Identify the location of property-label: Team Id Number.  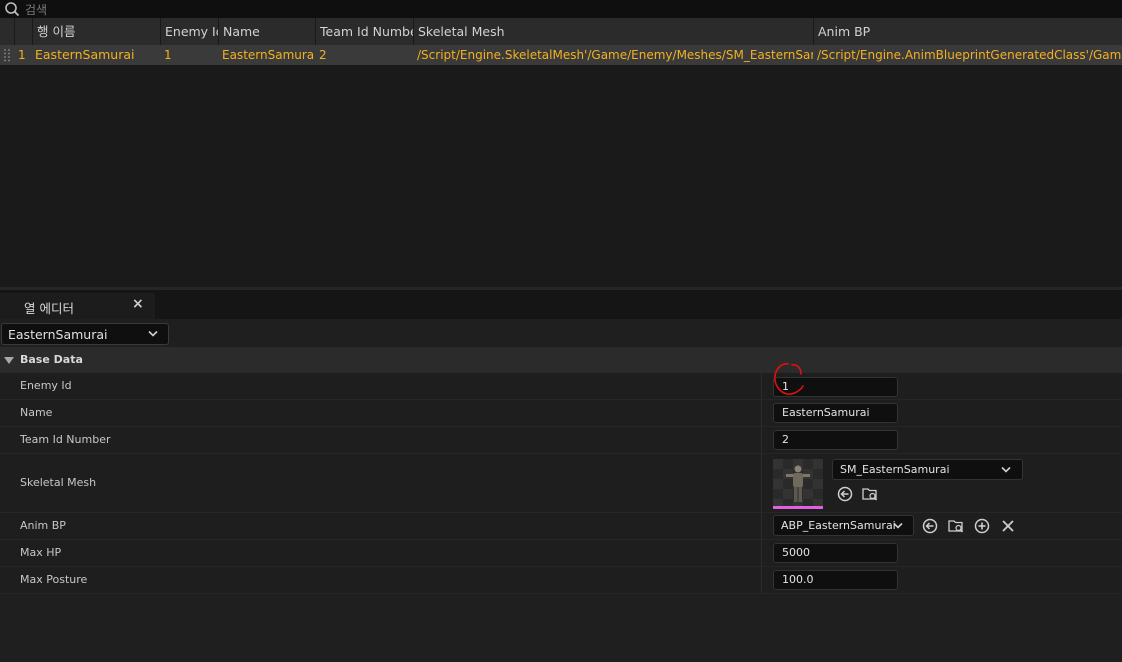
(65, 439).